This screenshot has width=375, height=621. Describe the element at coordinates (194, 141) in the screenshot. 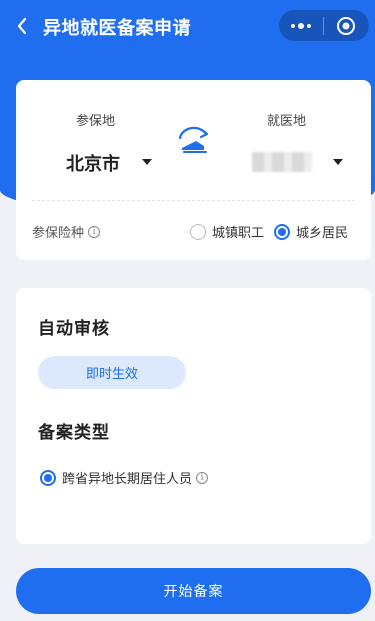

I see `swap-icon` at that location.